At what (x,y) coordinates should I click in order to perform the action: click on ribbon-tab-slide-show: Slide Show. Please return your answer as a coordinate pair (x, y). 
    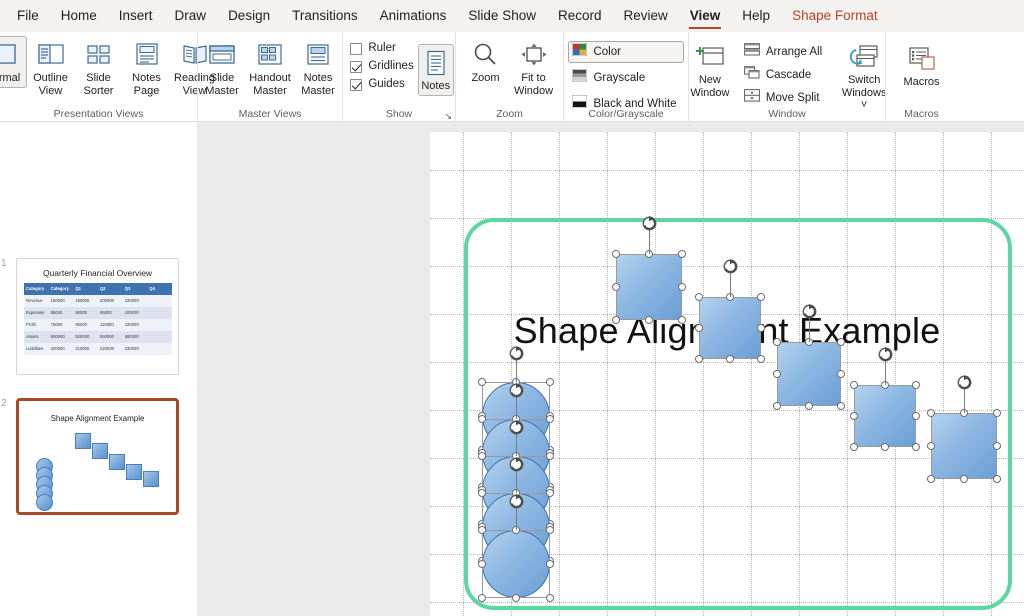
    Looking at the image, I should click on (502, 16).